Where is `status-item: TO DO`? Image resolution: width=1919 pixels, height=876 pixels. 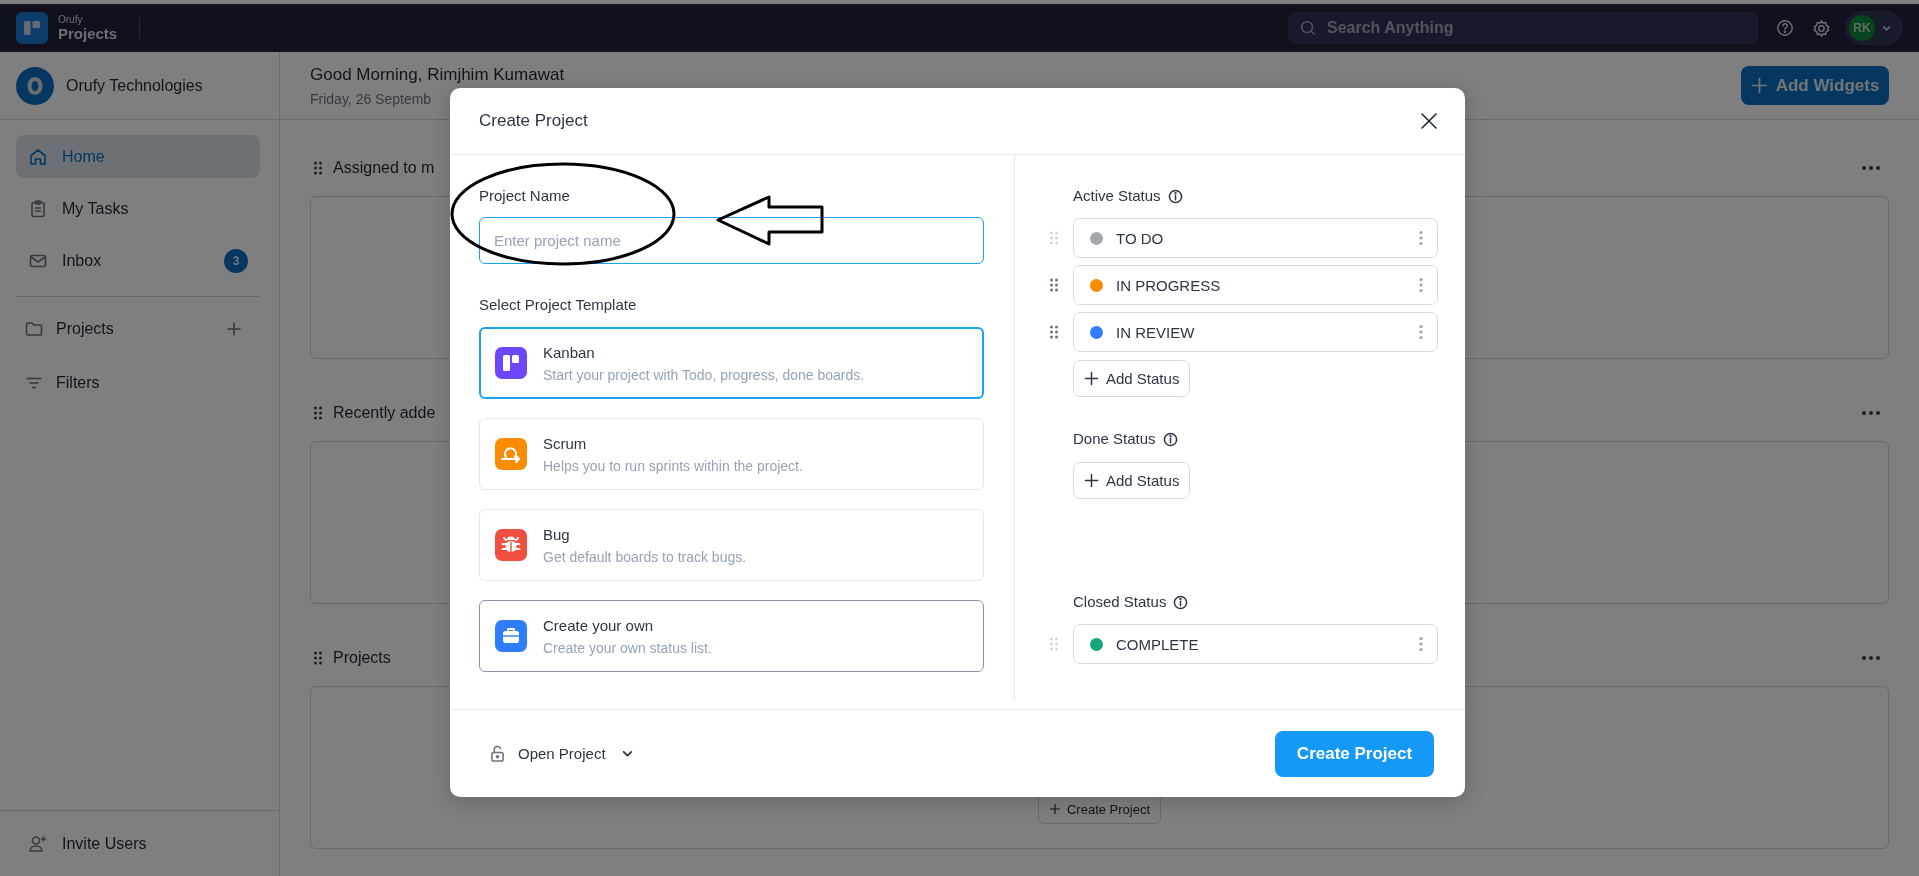
status-item: TO DO is located at coordinates (1255, 238).